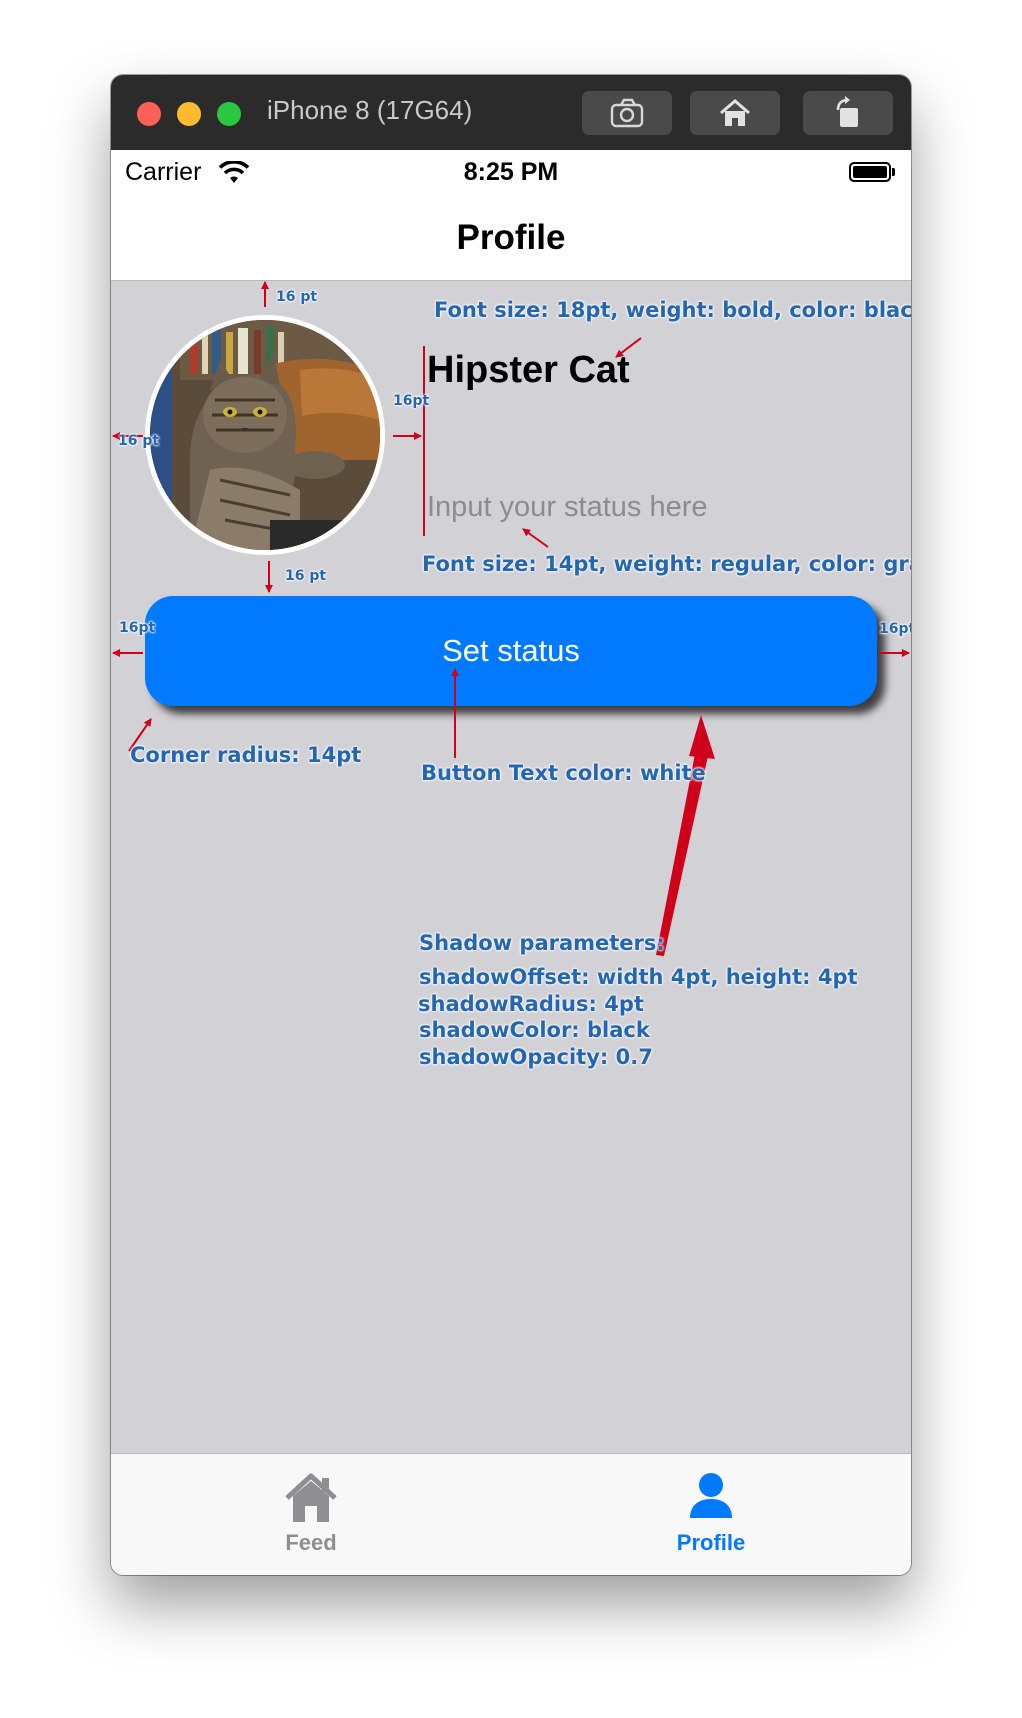  Describe the element at coordinates (870, 172) in the screenshot. I see `battery-icon` at that location.